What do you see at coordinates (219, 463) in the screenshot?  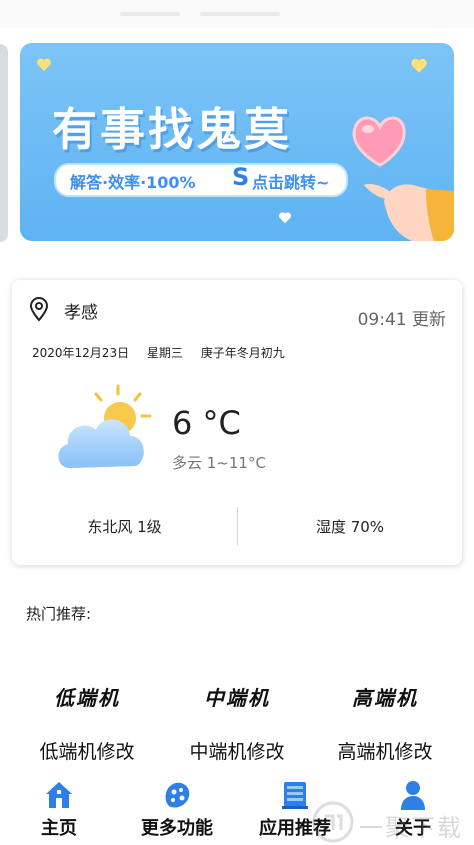 I see `weather-condition: 多云 1~11°C` at bounding box center [219, 463].